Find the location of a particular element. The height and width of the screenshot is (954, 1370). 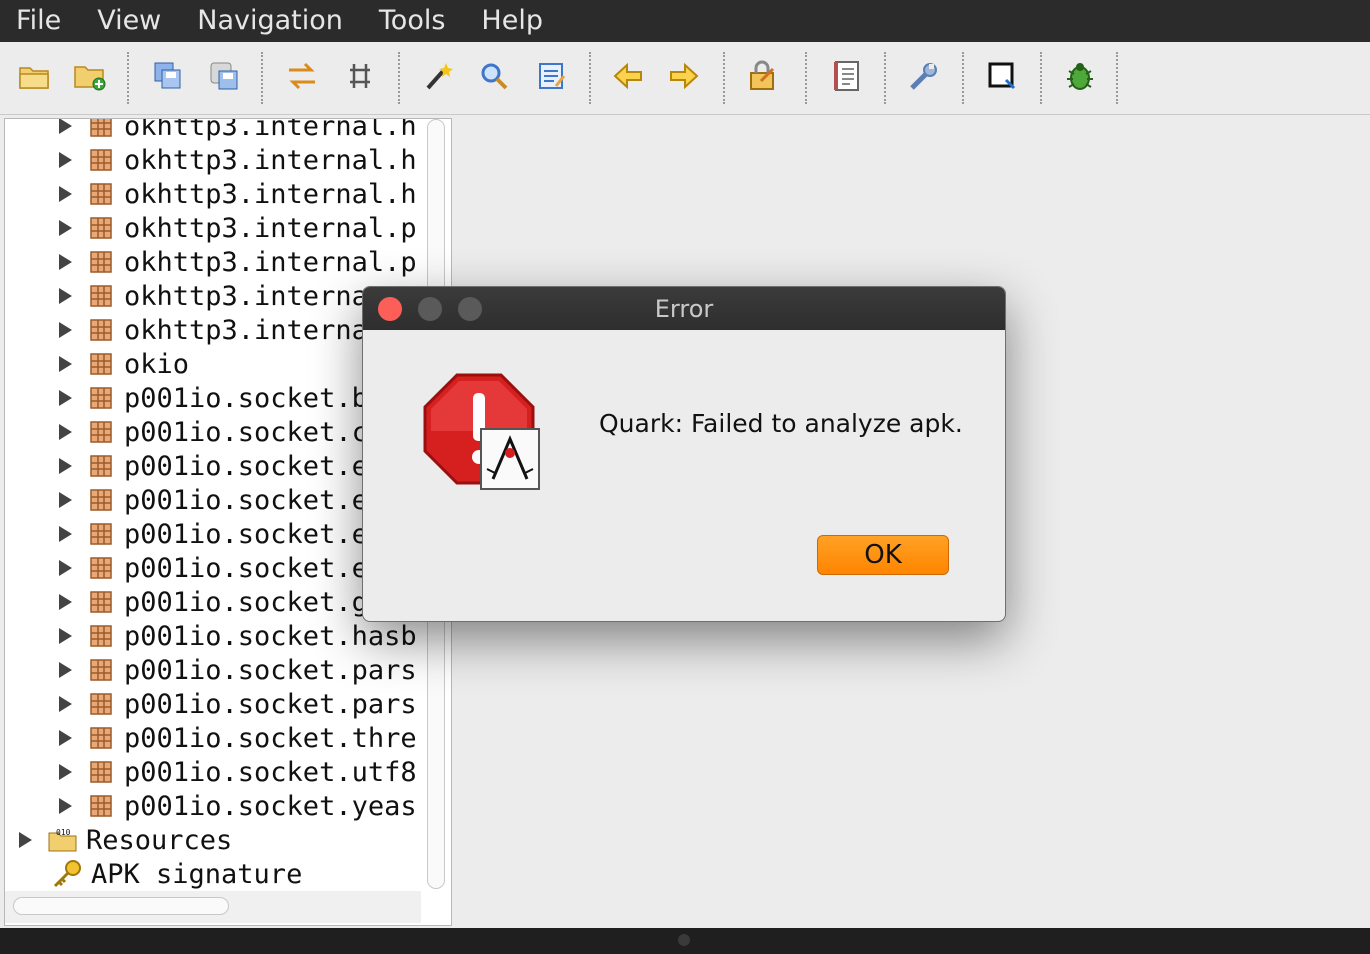

splitter-handle is located at coordinates (684, 940).